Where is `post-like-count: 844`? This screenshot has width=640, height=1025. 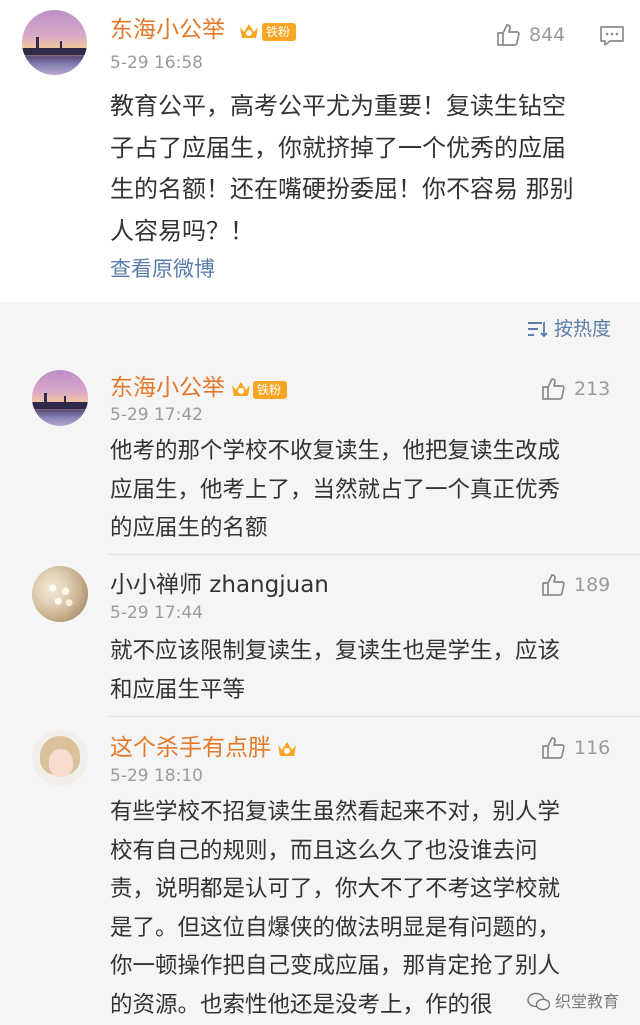 post-like-count: 844 is located at coordinates (547, 35).